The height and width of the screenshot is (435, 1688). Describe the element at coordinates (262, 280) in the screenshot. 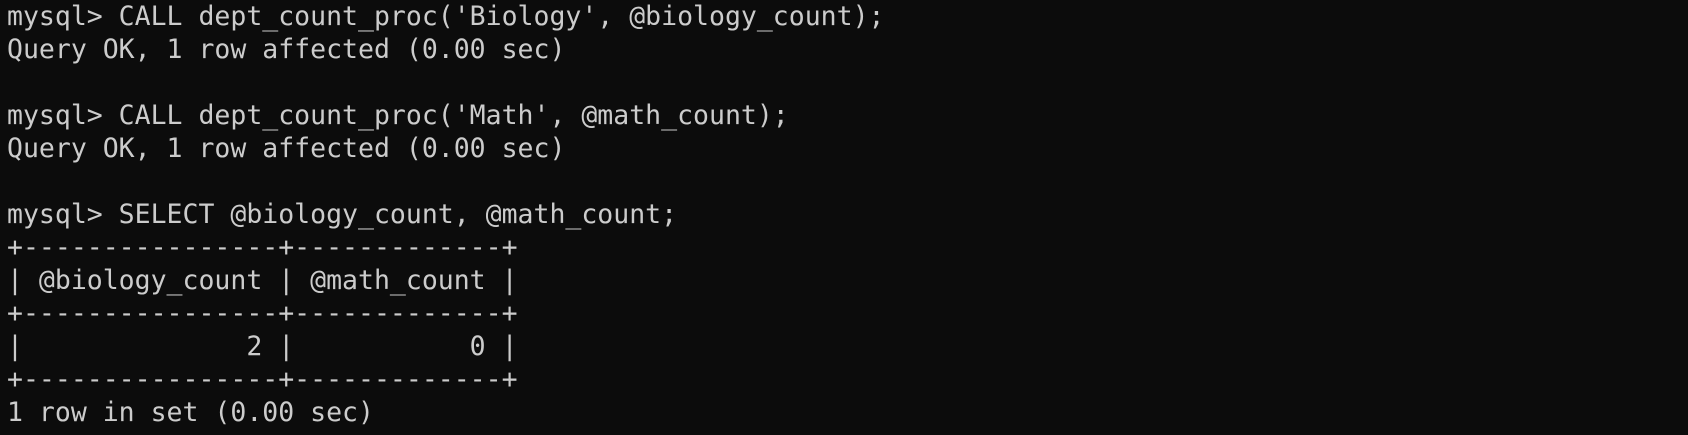

I see `table-header-row: | @biology_count | @math_count |` at that location.